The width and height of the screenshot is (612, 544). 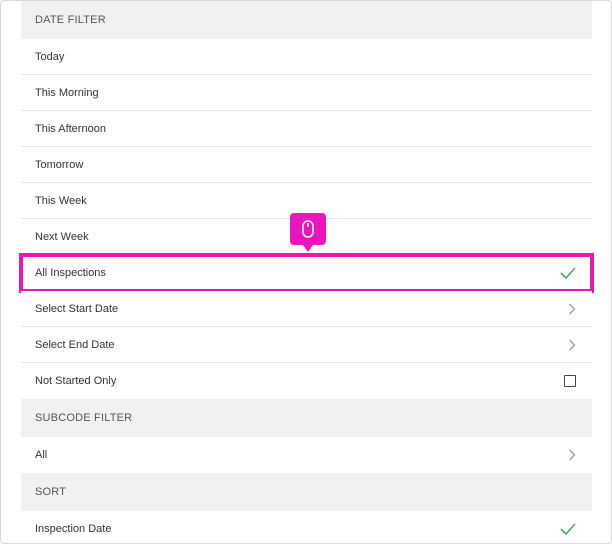 I want to click on filter-option-today: Today, so click(x=306, y=57).